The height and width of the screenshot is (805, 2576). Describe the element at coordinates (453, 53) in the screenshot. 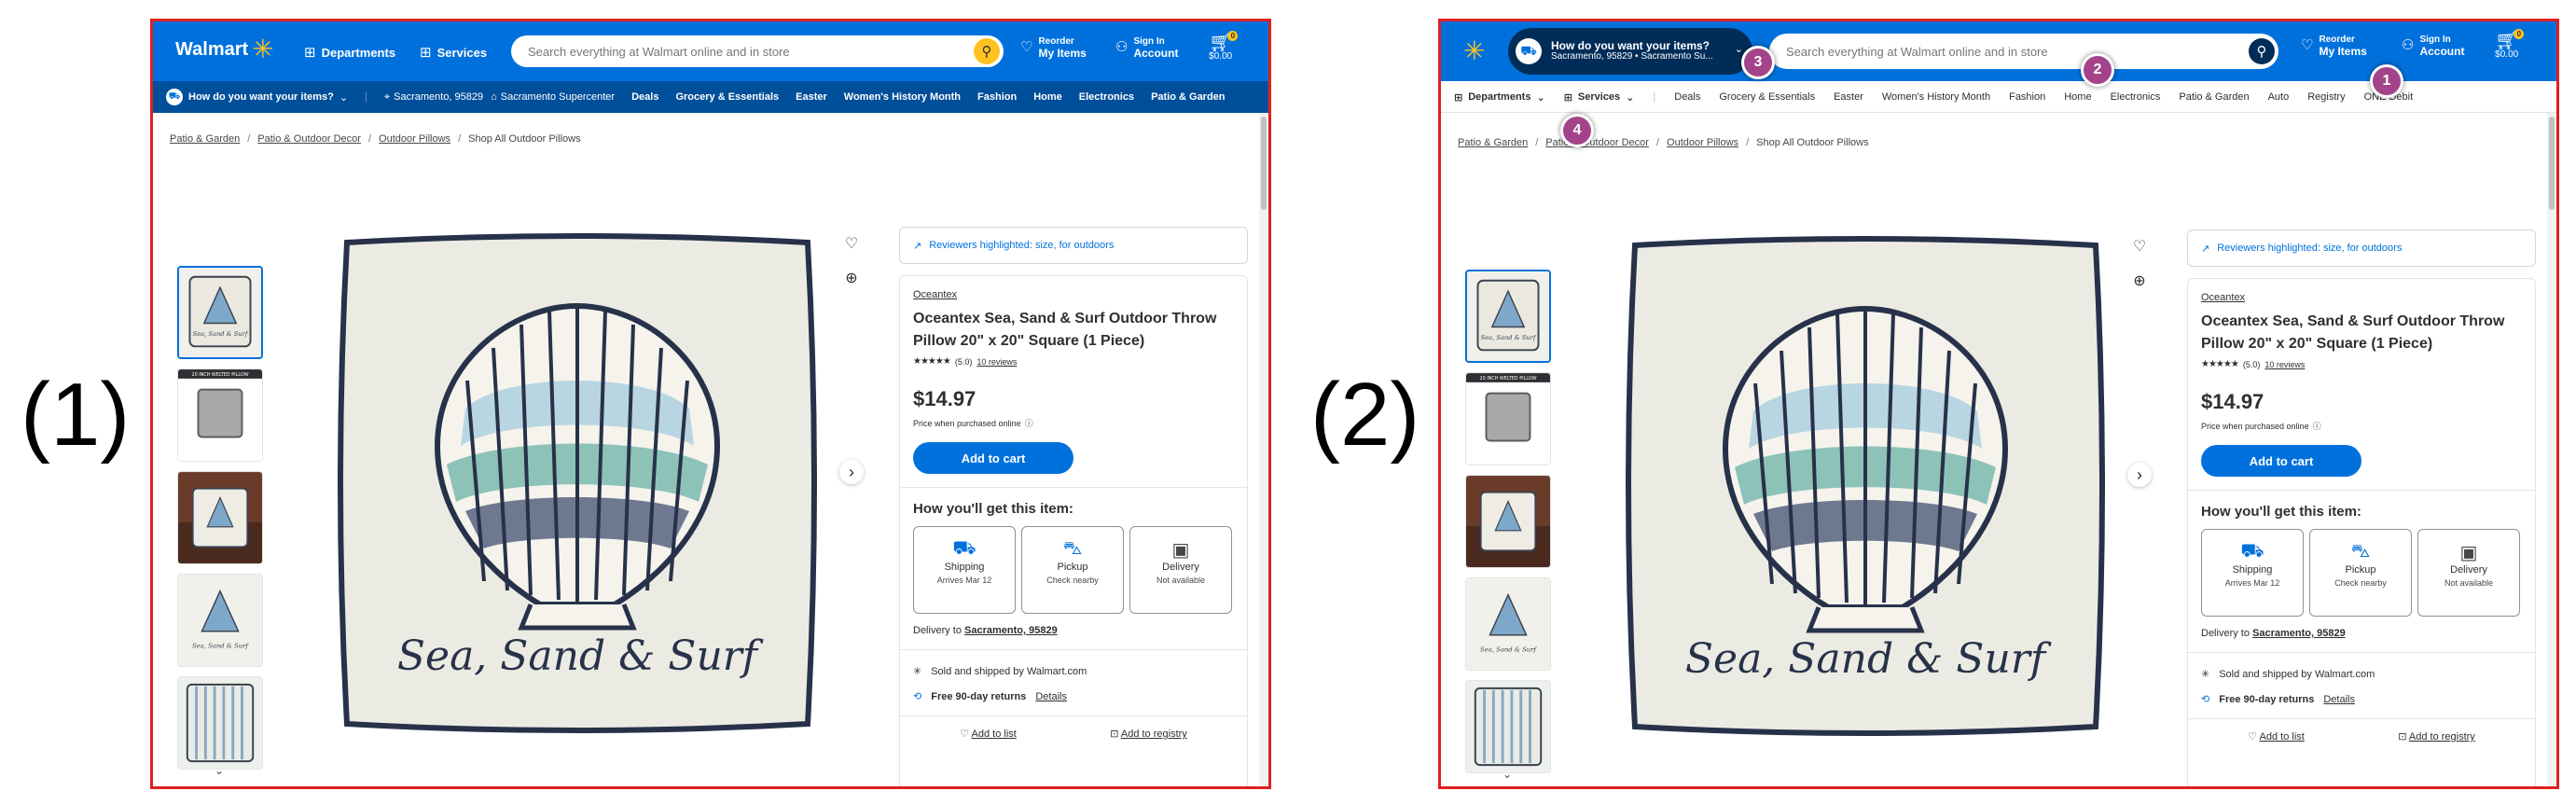

I see `services-button: ⊞ Services` at that location.